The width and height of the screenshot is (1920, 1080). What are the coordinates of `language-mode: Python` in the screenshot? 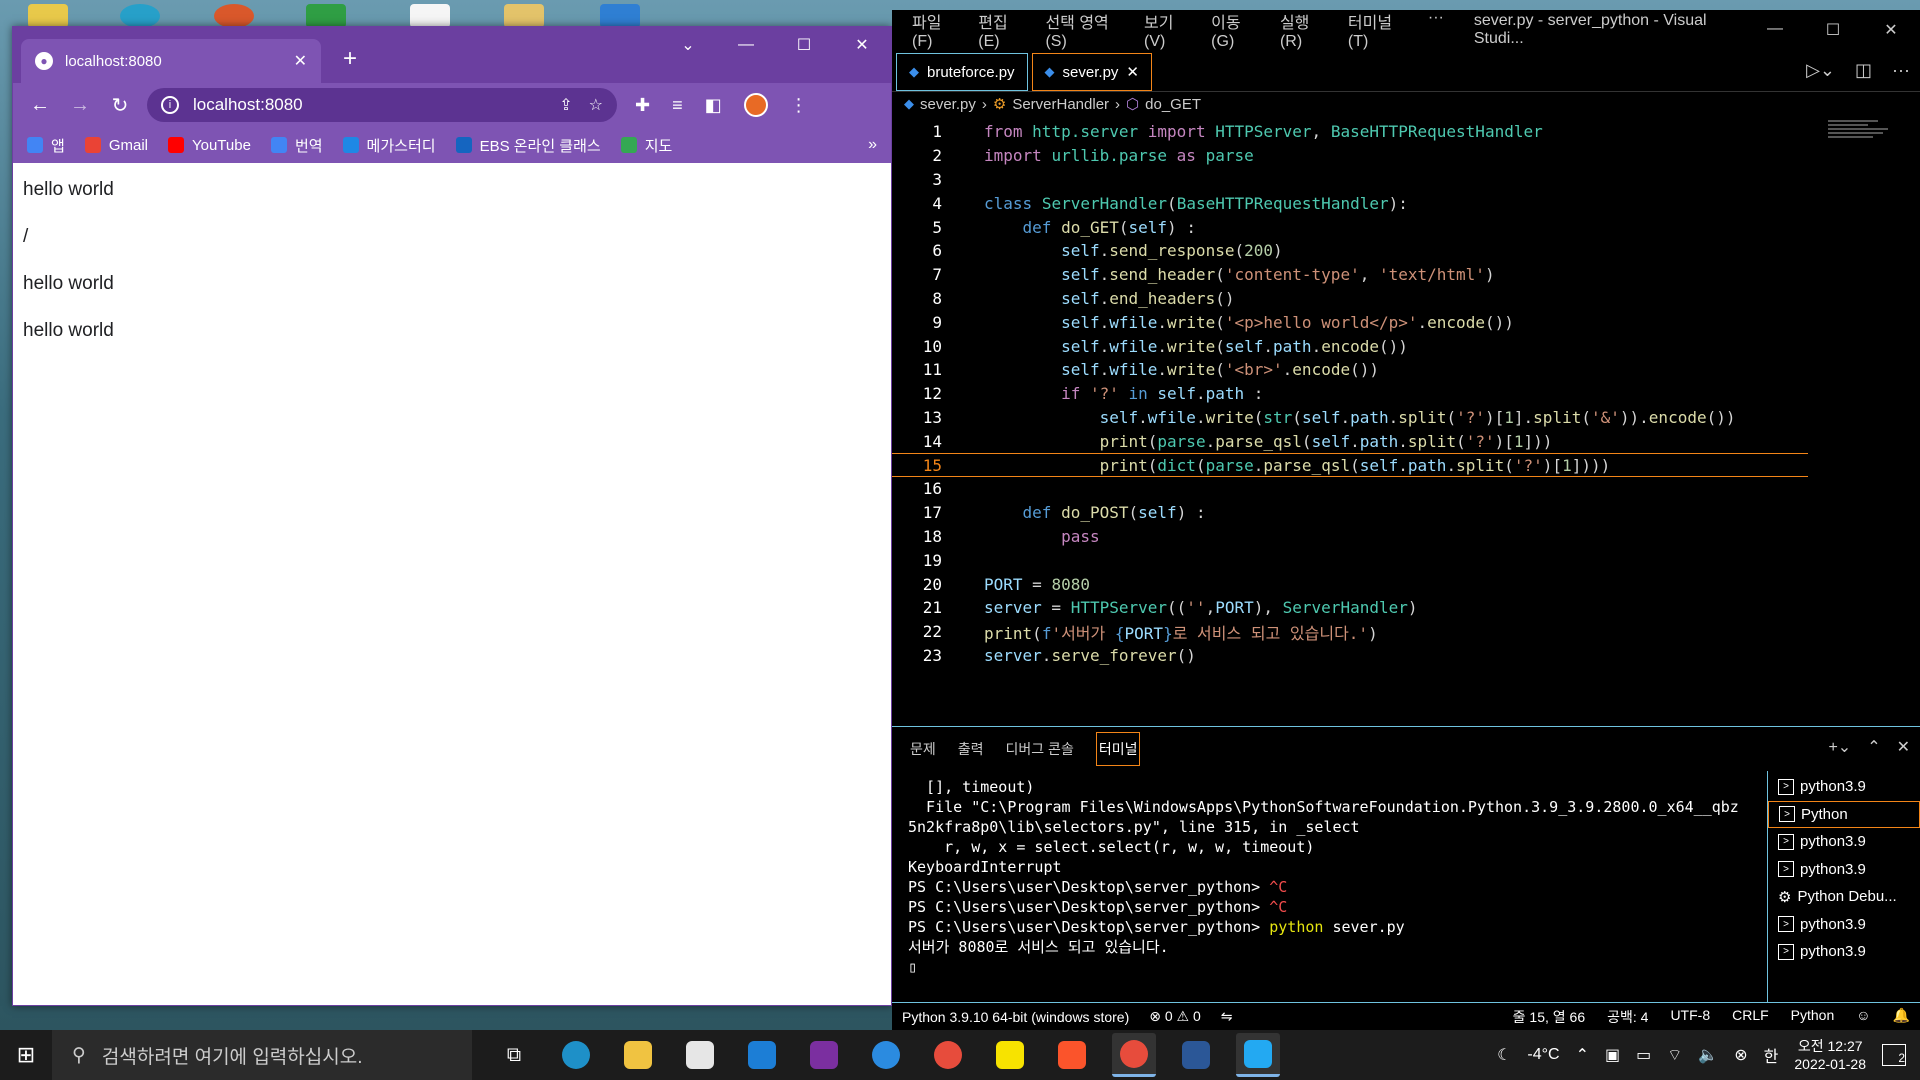 It's located at (1813, 1017).